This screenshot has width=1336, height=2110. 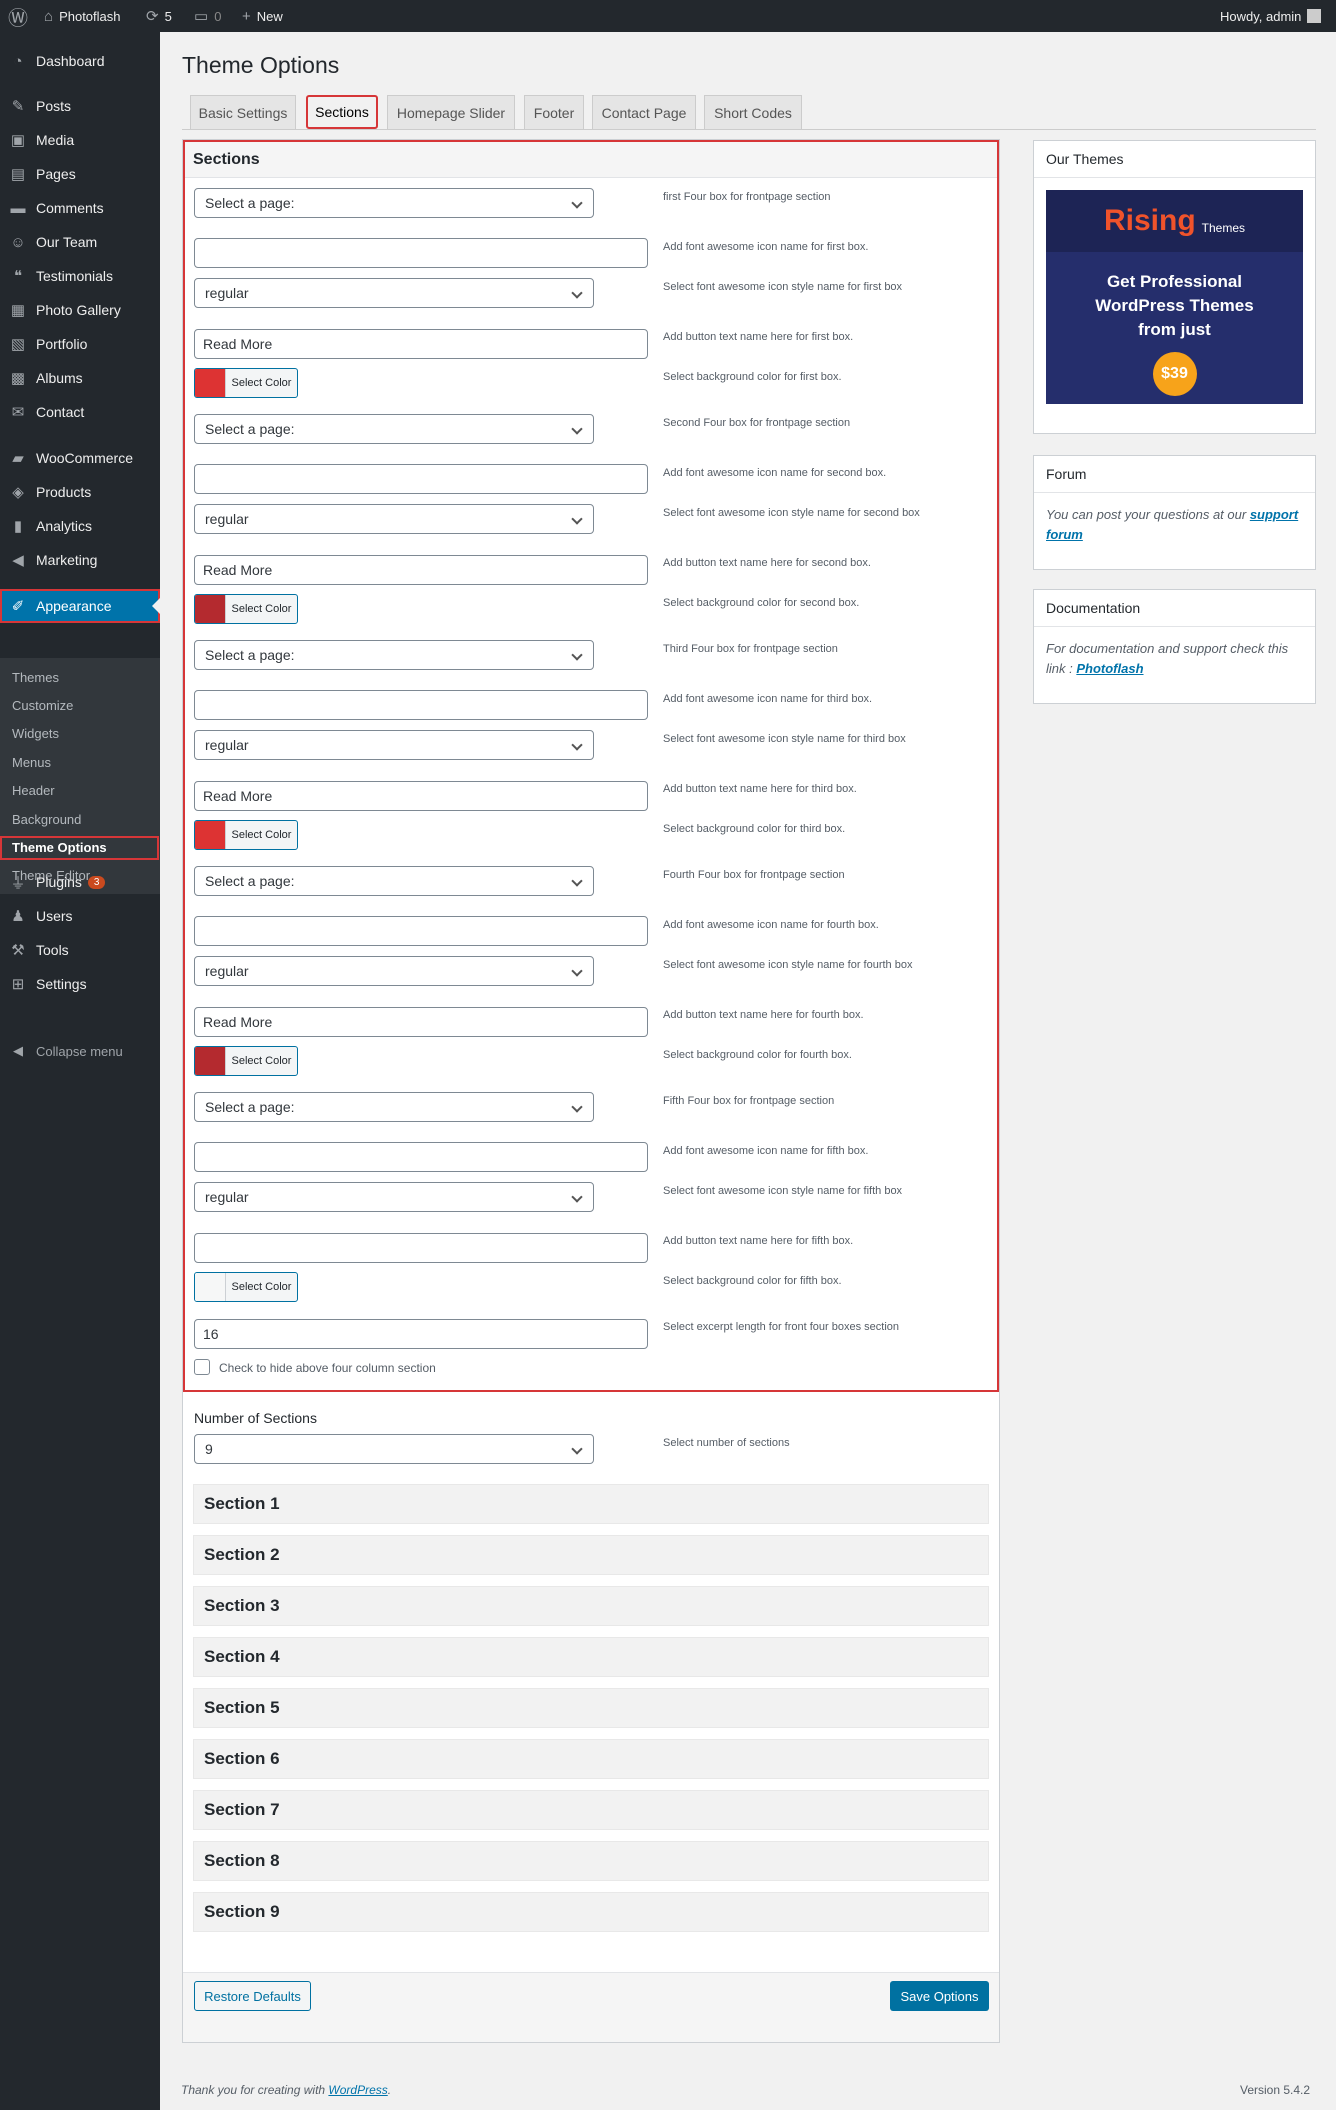 What do you see at coordinates (591, 1606) in the screenshot?
I see `section-accordion-3: Section 3` at bounding box center [591, 1606].